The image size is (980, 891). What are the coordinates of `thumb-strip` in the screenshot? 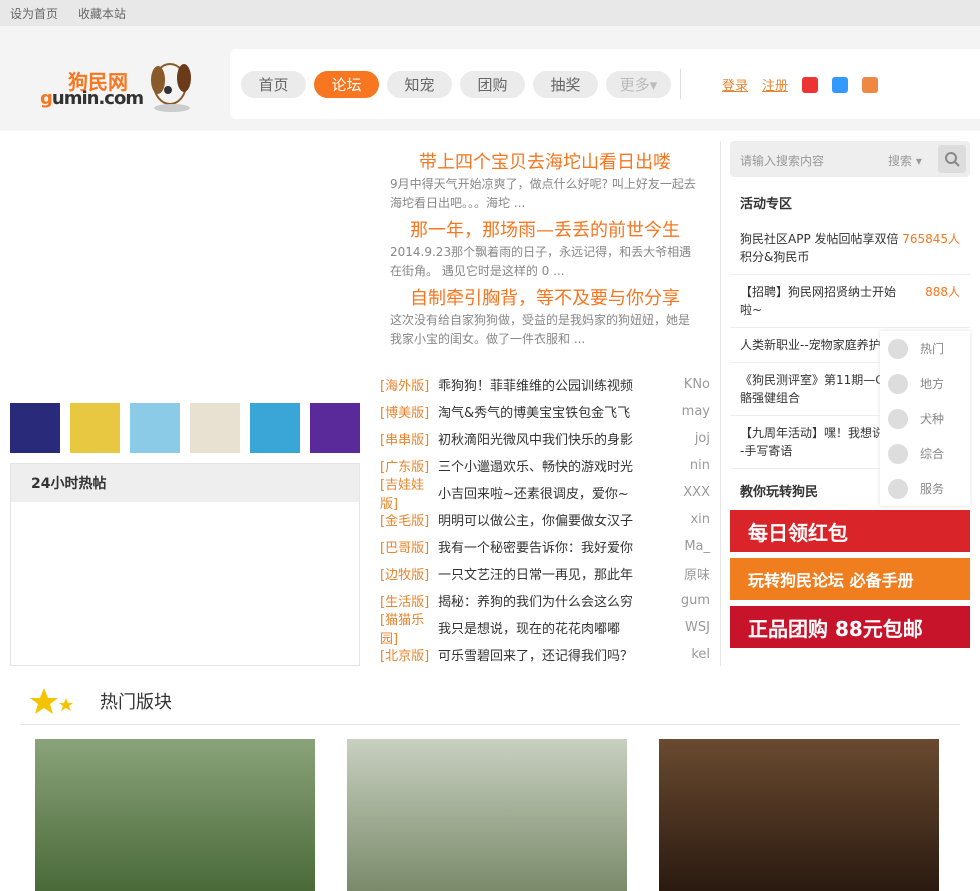 It's located at (185, 428).